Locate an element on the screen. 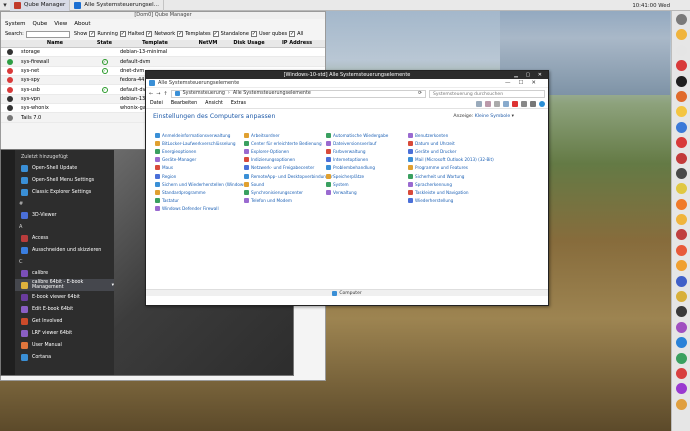 The width and height of the screenshot is (690, 431). applet-link: Automatische Wiedergabe is located at coordinates (370, 135).